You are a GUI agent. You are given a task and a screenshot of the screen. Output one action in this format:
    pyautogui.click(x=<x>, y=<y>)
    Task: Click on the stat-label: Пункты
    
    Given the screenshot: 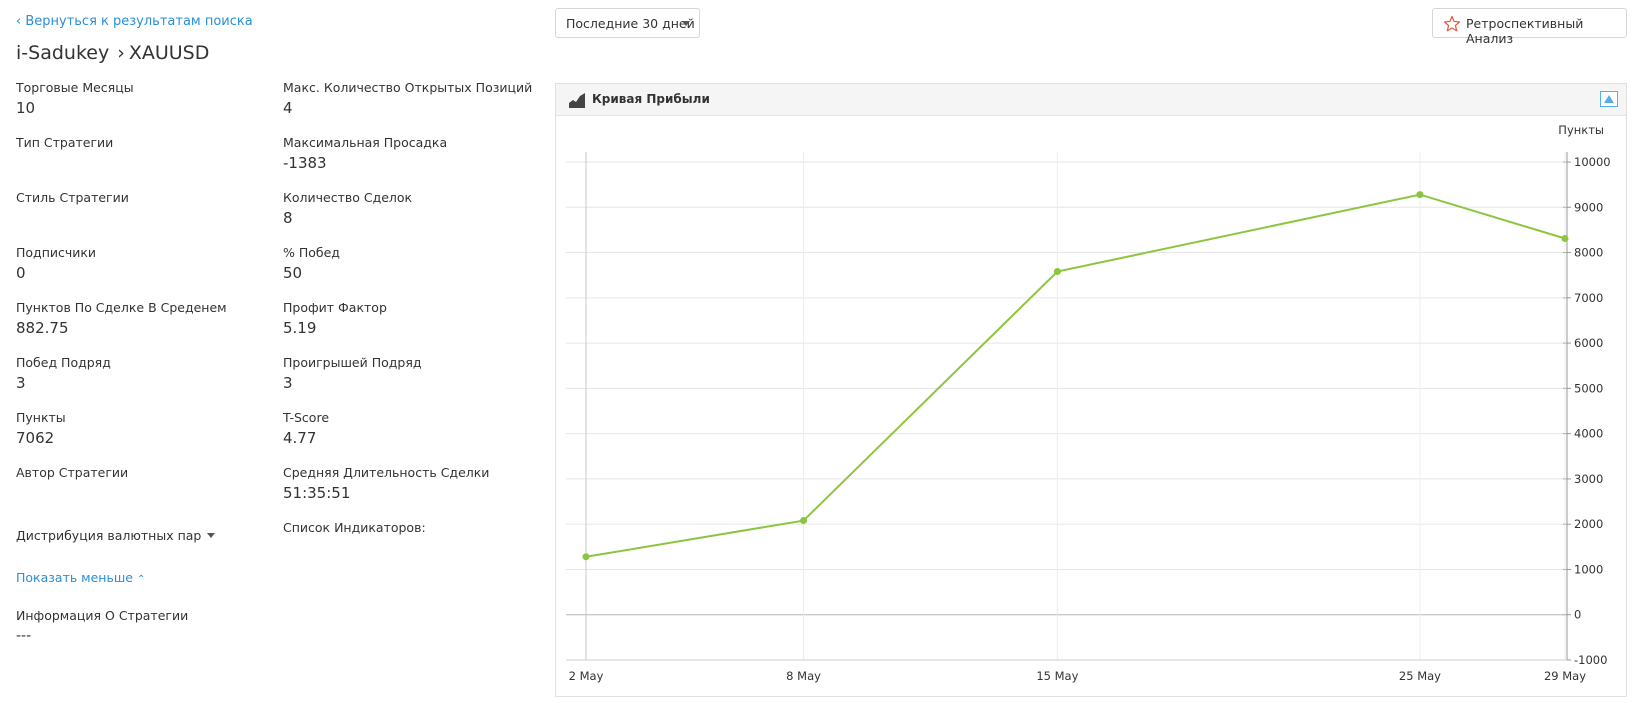 What is the action you would take?
    pyautogui.click(x=41, y=417)
    